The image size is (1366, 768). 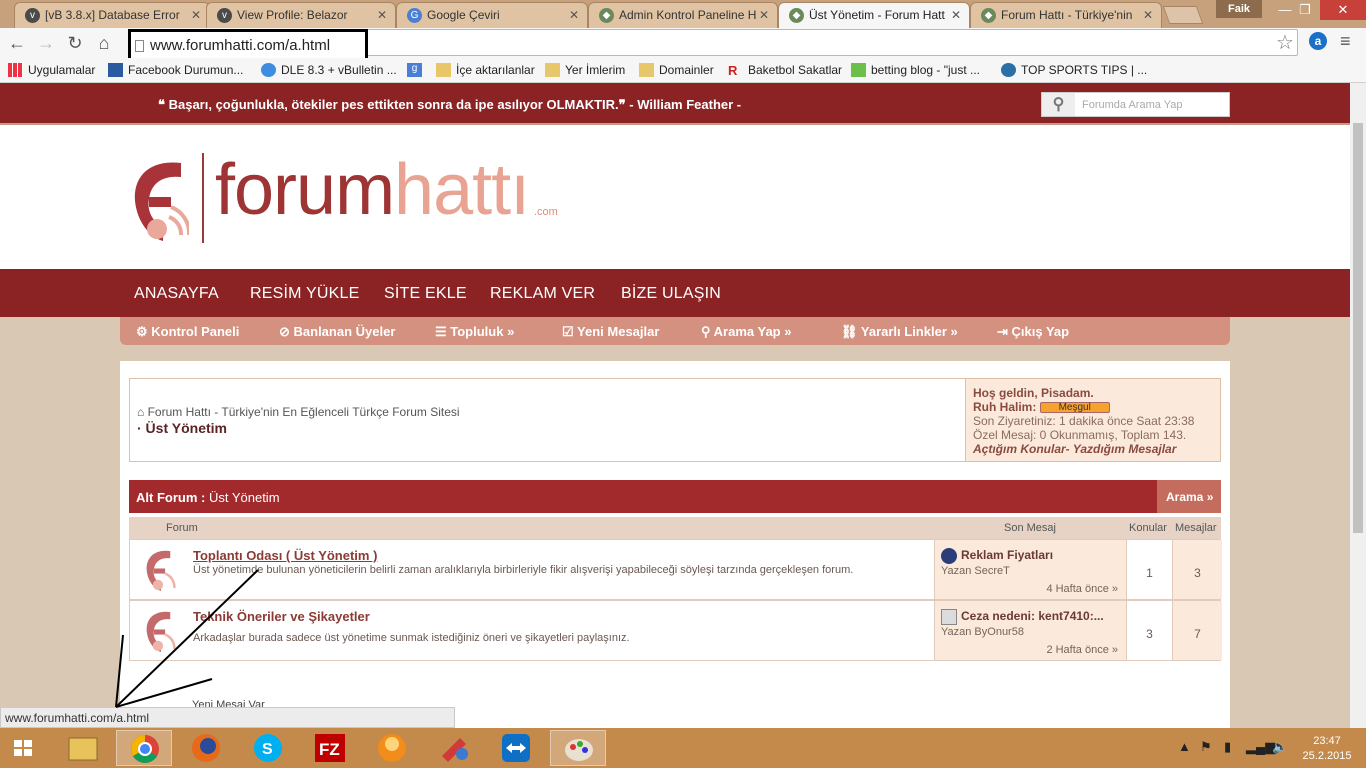 What do you see at coordinates (1189, 496) in the screenshot?
I see `arama-dropdown-button: Arama »` at bounding box center [1189, 496].